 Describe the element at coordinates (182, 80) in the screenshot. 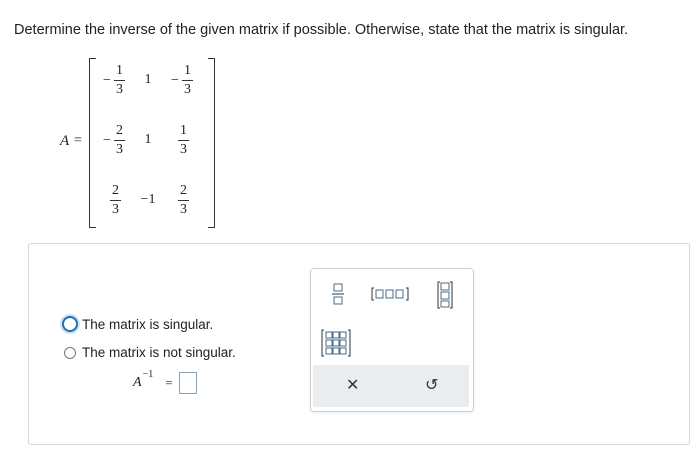

I see `matrix-cell-0-2: −1 3` at that location.